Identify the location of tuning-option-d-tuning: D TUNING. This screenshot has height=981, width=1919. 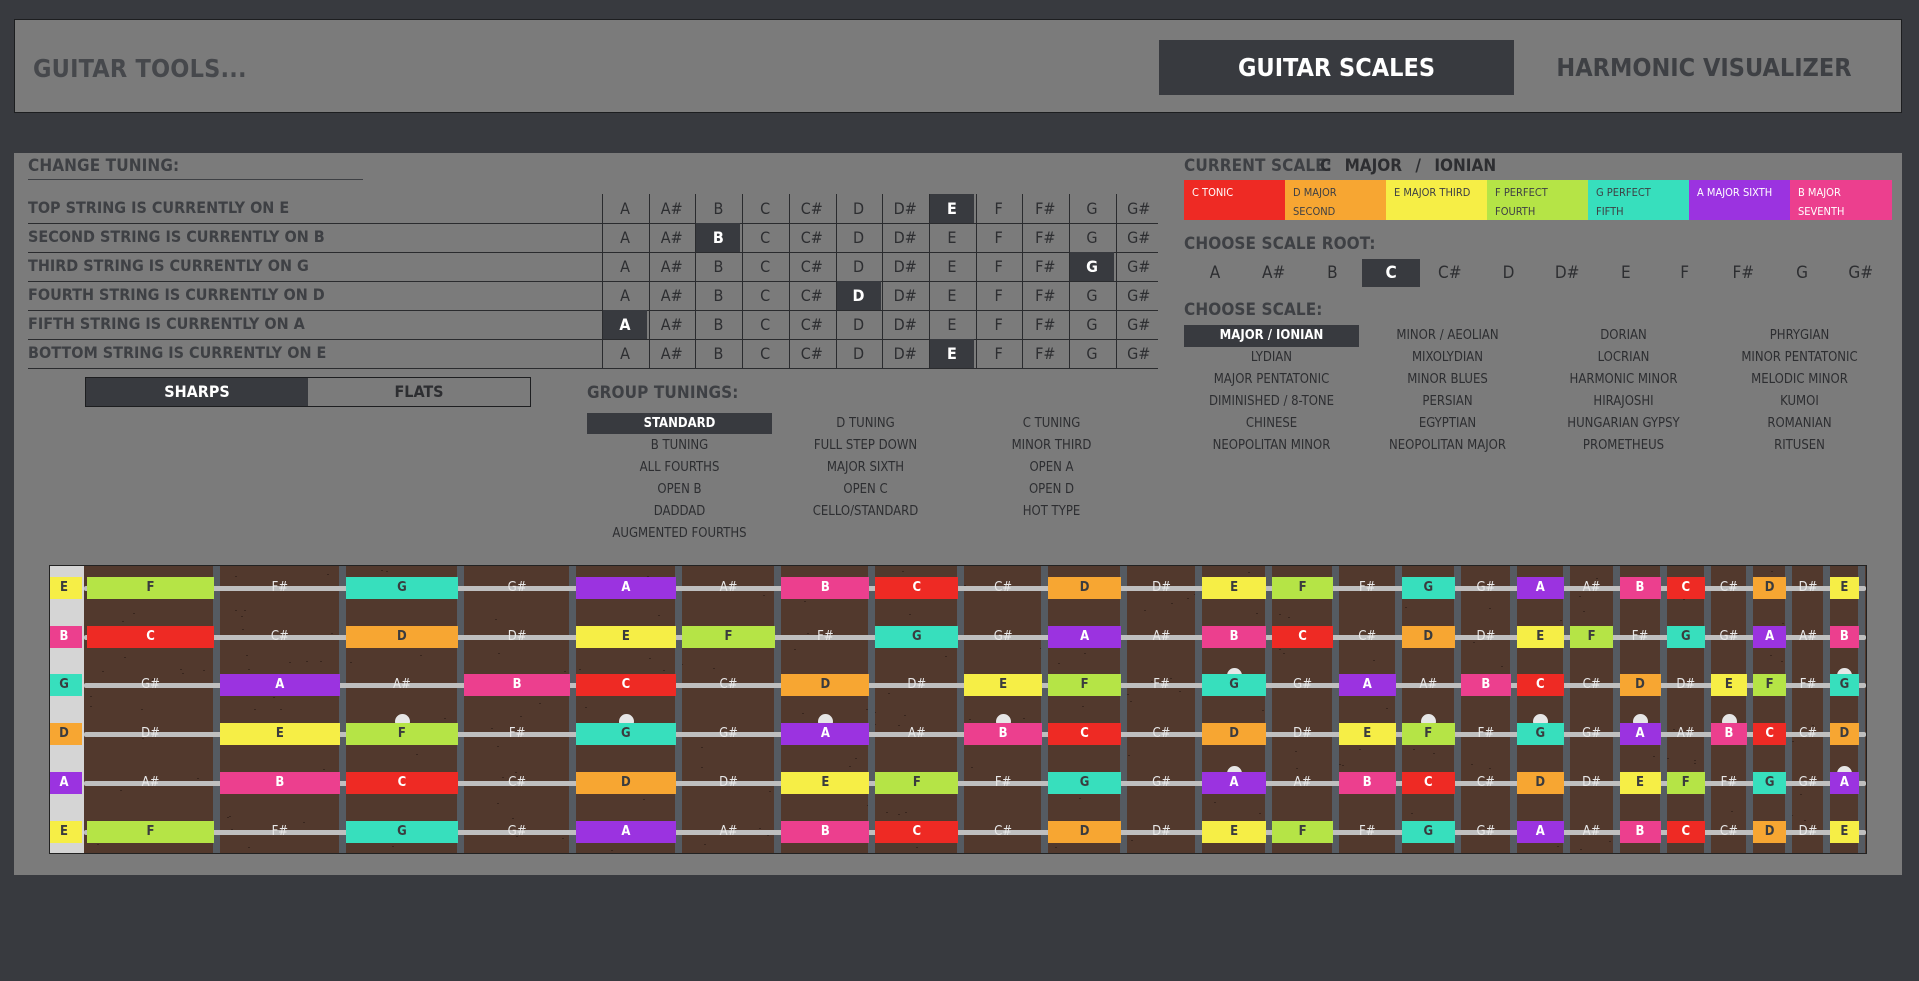
(865, 423).